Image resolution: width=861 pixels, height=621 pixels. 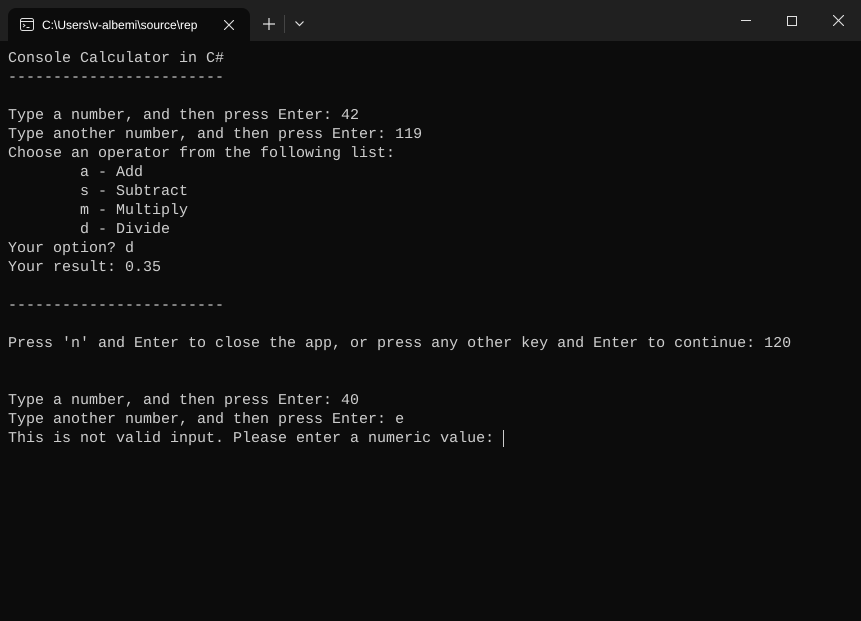 What do you see at coordinates (746, 20) in the screenshot?
I see `minimize-icon` at bounding box center [746, 20].